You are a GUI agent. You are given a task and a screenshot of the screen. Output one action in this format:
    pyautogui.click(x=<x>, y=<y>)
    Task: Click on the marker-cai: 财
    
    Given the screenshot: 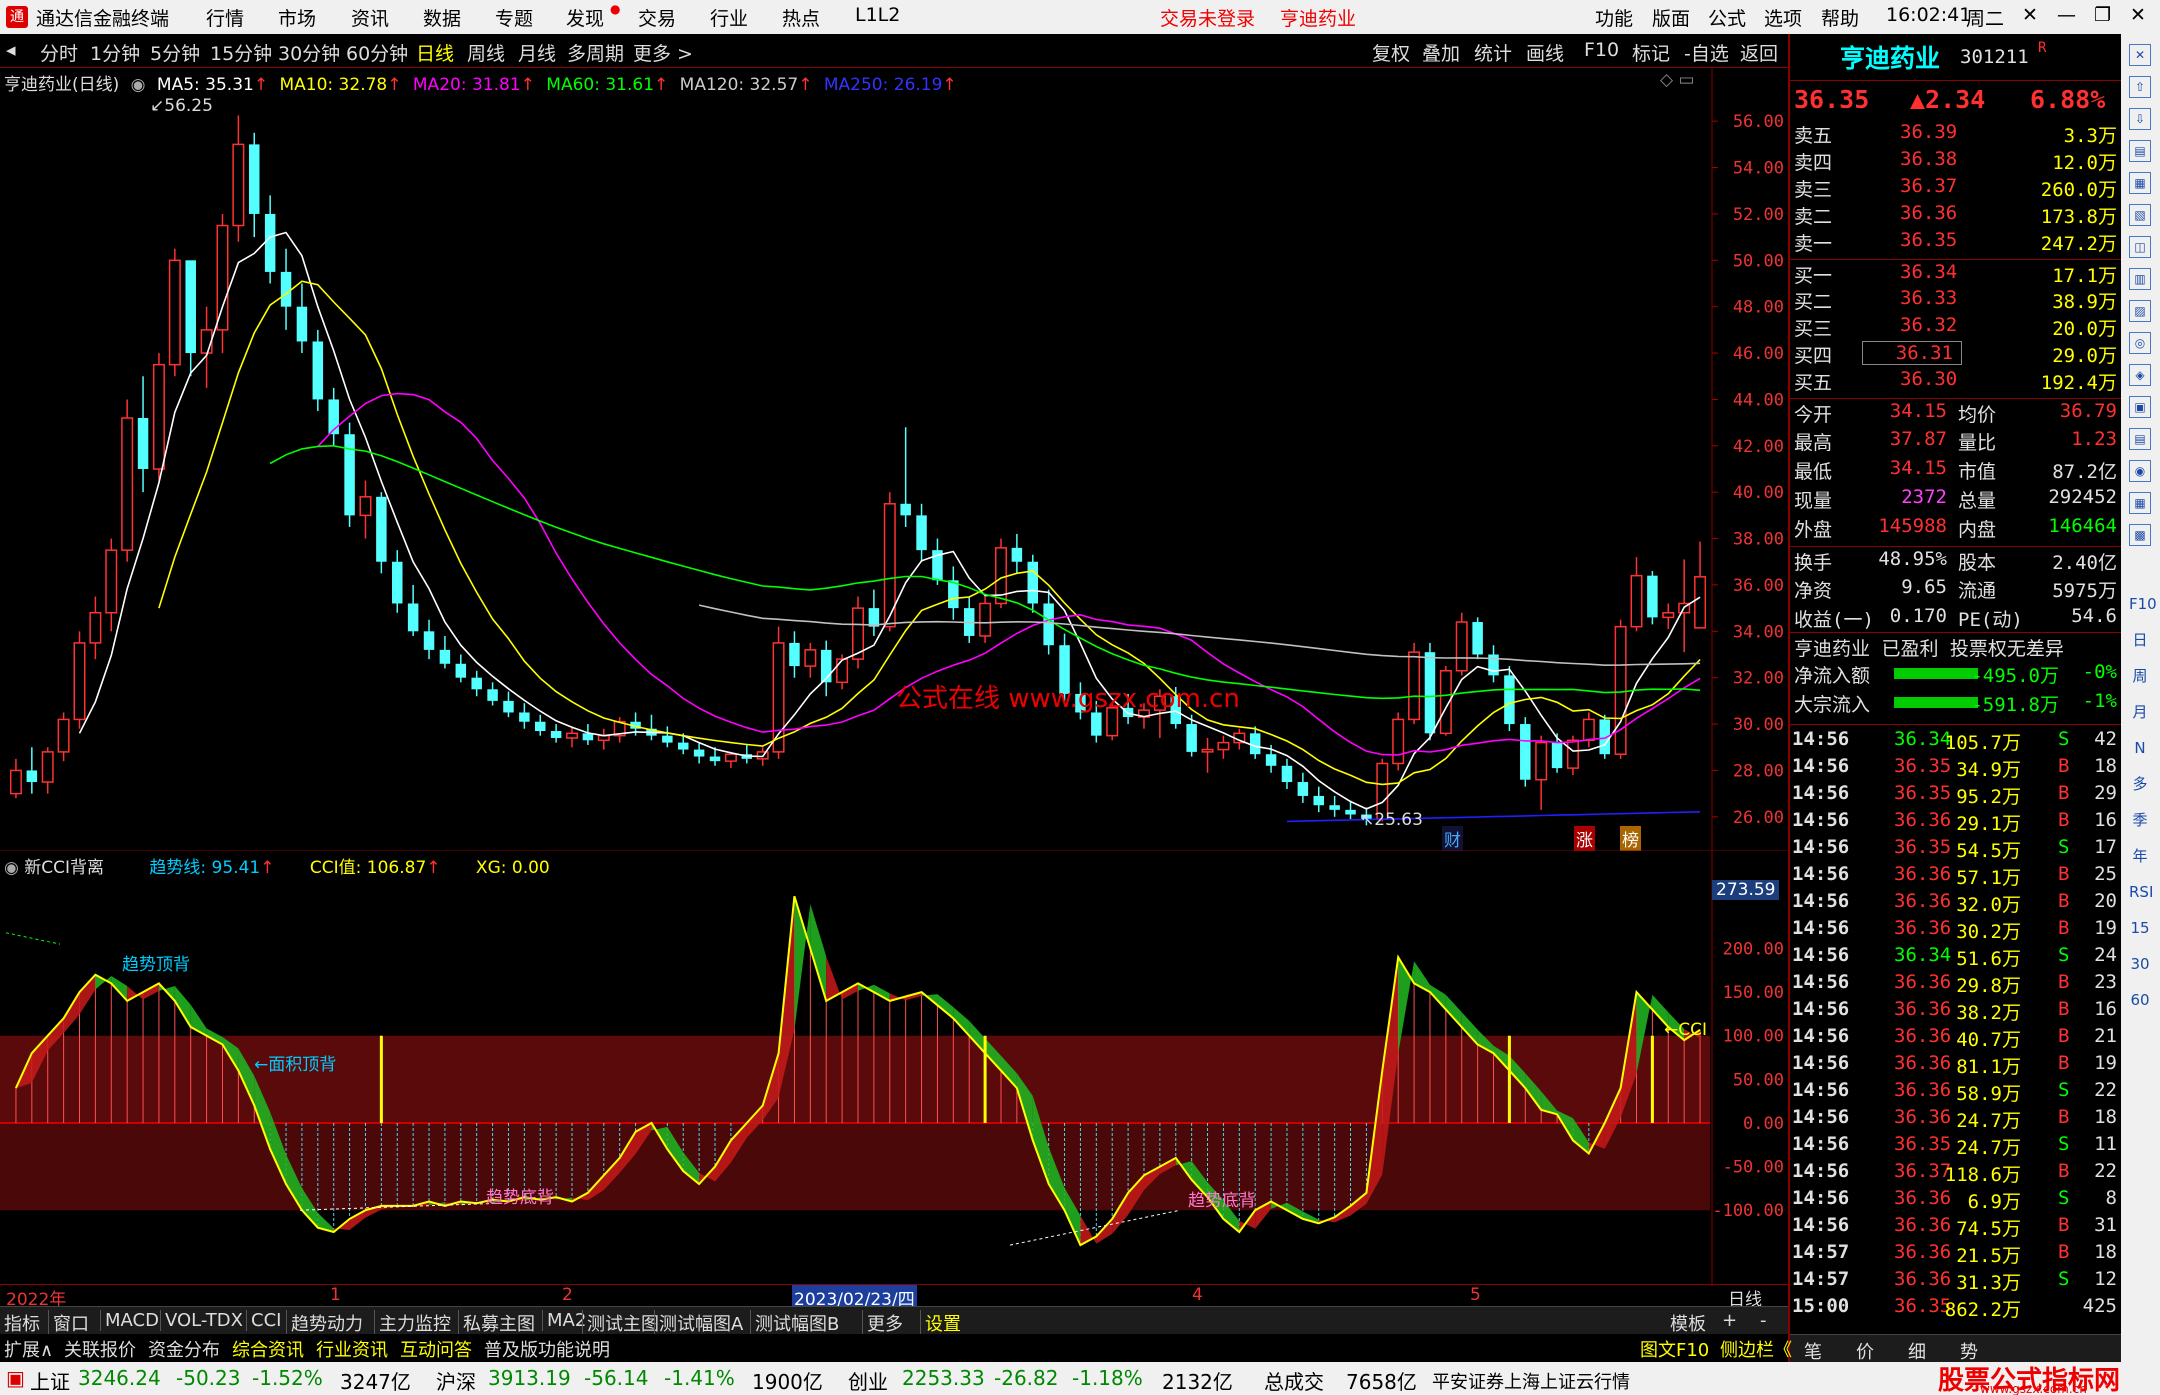 What is the action you would take?
    pyautogui.click(x=1452, y=838)
    